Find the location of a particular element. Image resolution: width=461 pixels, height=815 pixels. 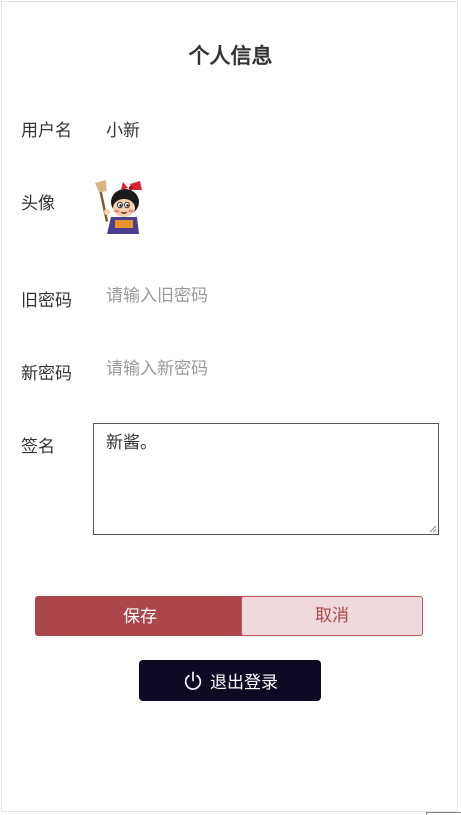

new-password-input is located at coordinates (276, 369).